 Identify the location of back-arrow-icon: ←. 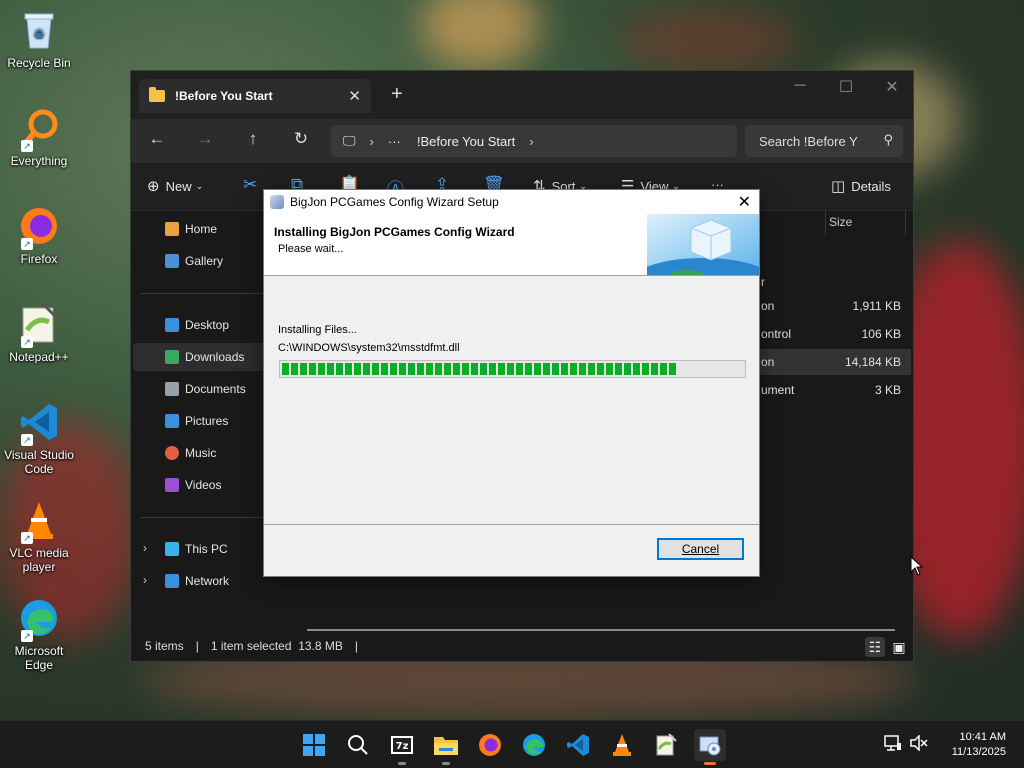
(157, 139).